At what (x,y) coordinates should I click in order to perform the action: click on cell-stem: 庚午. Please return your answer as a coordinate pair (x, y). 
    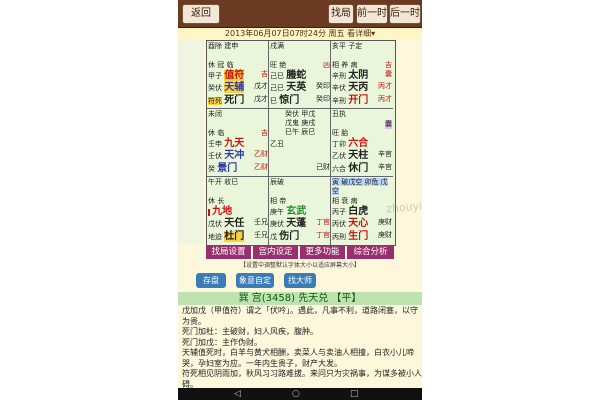
    Looking at the image, I should click on (277, 212).